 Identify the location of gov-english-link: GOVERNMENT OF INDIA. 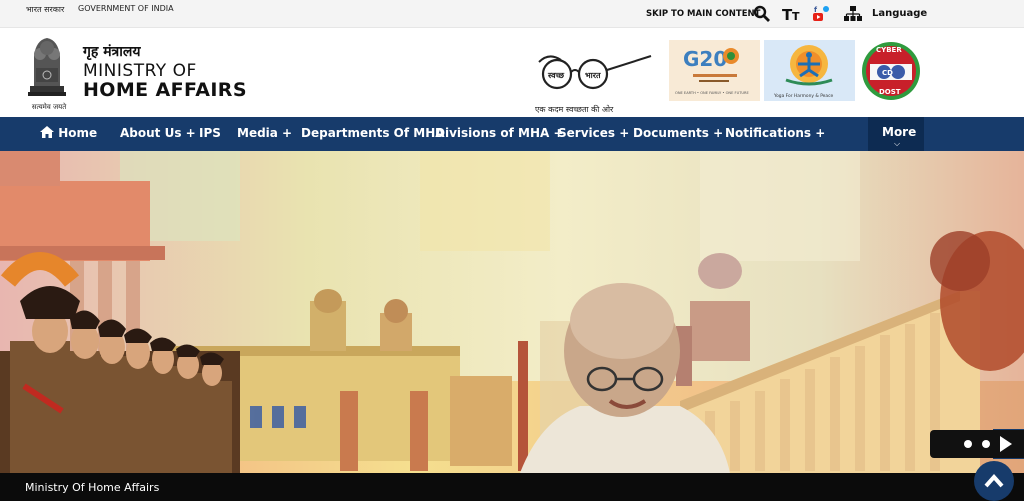
(126, 8).